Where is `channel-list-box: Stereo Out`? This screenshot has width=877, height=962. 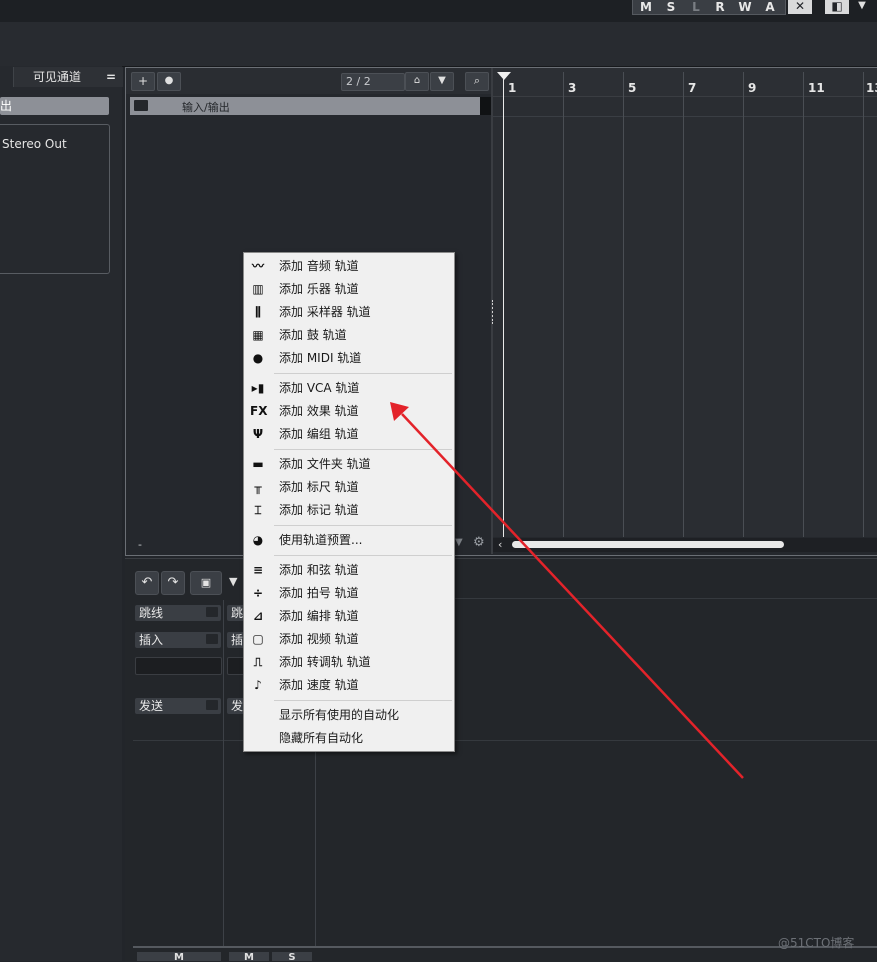 channel-list-box: Stereo Out is located at coordinates (55, 199).